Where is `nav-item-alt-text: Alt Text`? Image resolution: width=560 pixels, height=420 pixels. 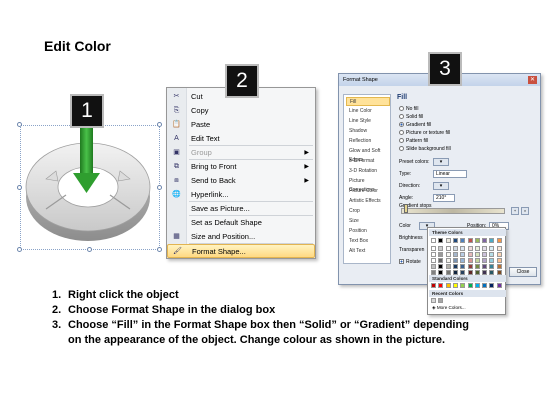
nav-item-alt-text: Alt Text is located at coordinates (368, 251).